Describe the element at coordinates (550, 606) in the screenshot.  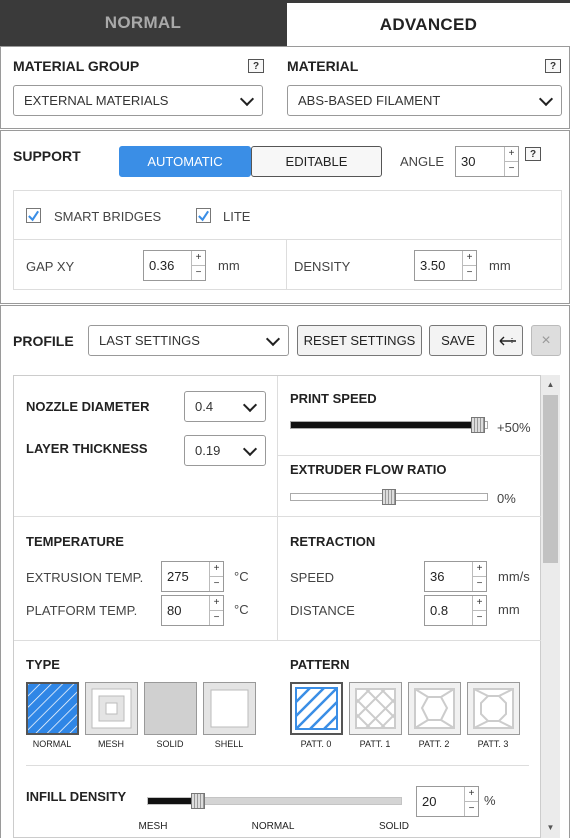
I see `scrollbar: ▲ ▼` at that location.